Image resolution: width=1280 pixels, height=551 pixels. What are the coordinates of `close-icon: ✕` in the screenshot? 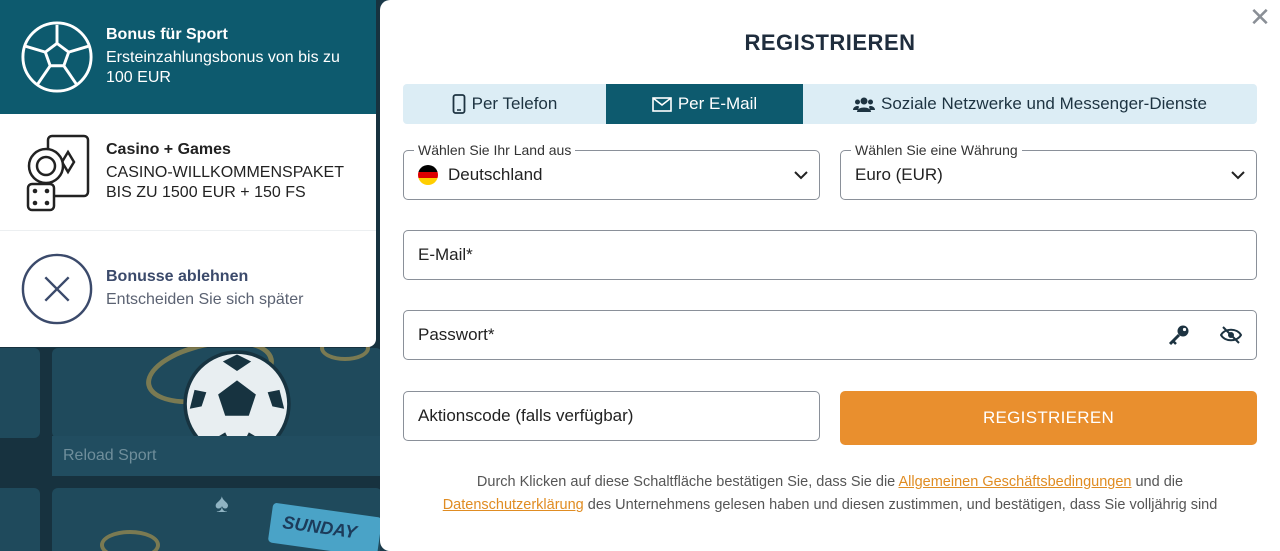 It's located at (1260, 17).